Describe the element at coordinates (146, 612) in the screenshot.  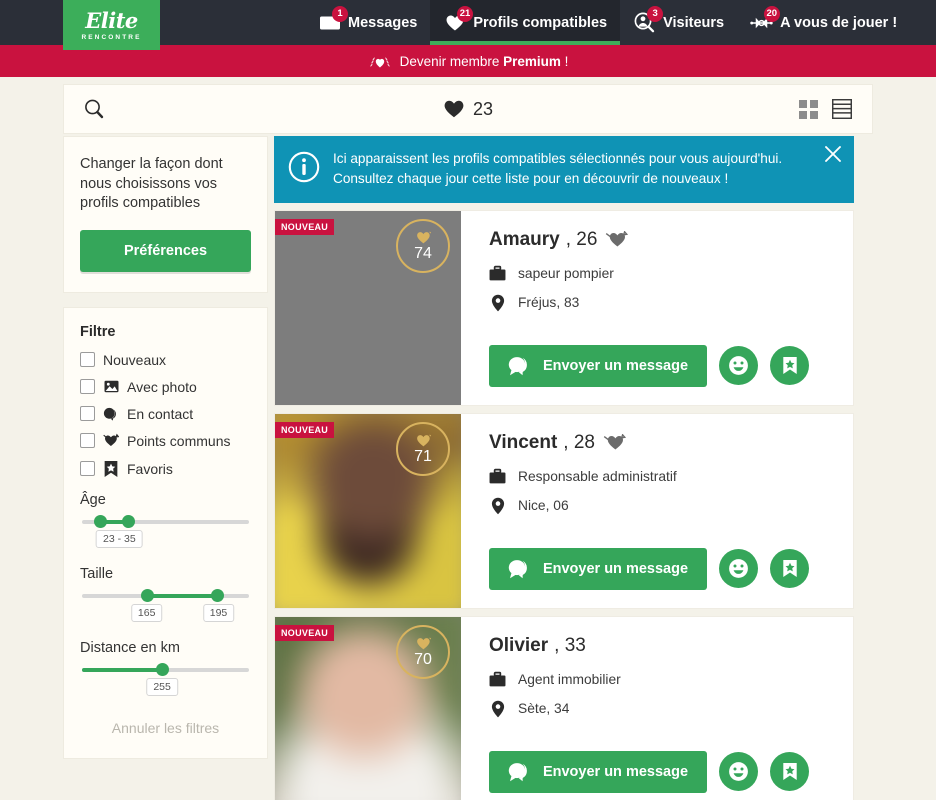
I see `slider-value-pill: 165` at that location.